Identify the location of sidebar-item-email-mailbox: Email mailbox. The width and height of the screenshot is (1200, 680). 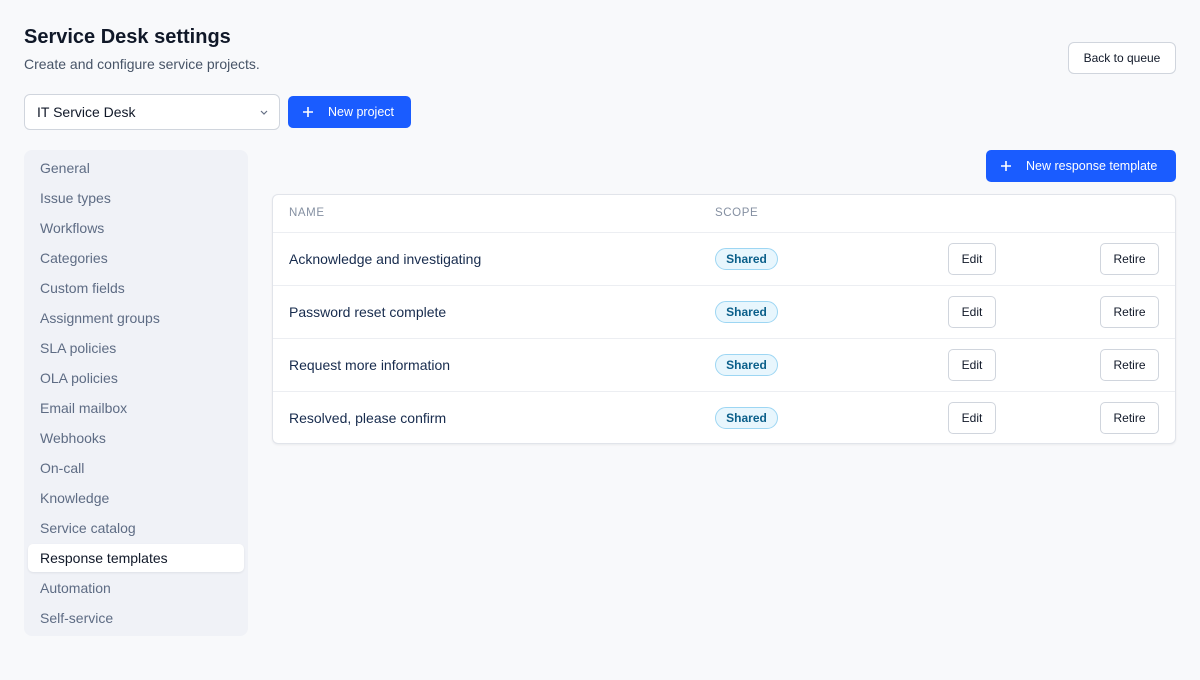
(136, 408).